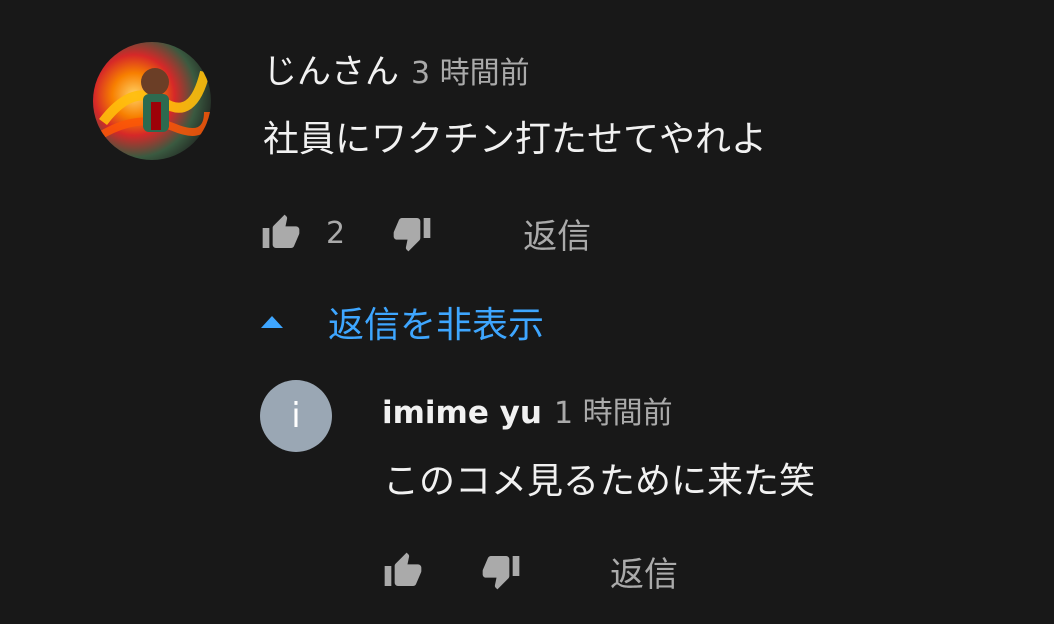  What do you see at coordinates (599, 481) in the screenshot?
I see `reply-body: このコメ見るために来た笑` at bounding box center [599, 481].